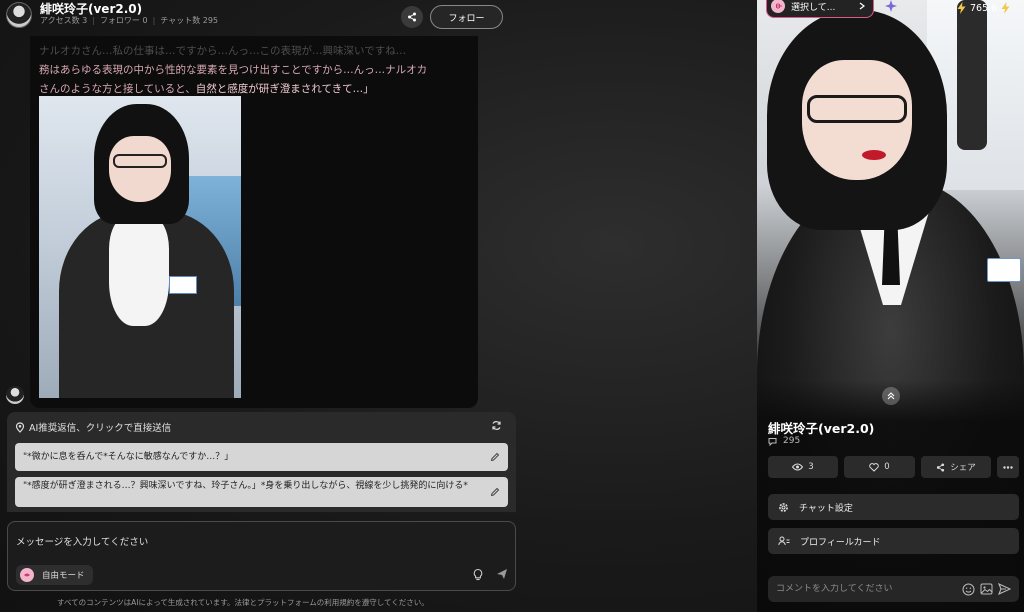 This screenshot has width=1024, height=612. I want to click on message-line-1: 務はあらゆる表現の中から性的な要素を見つけ出すことですから…んっ…ナルオカ, so click(233, 70).